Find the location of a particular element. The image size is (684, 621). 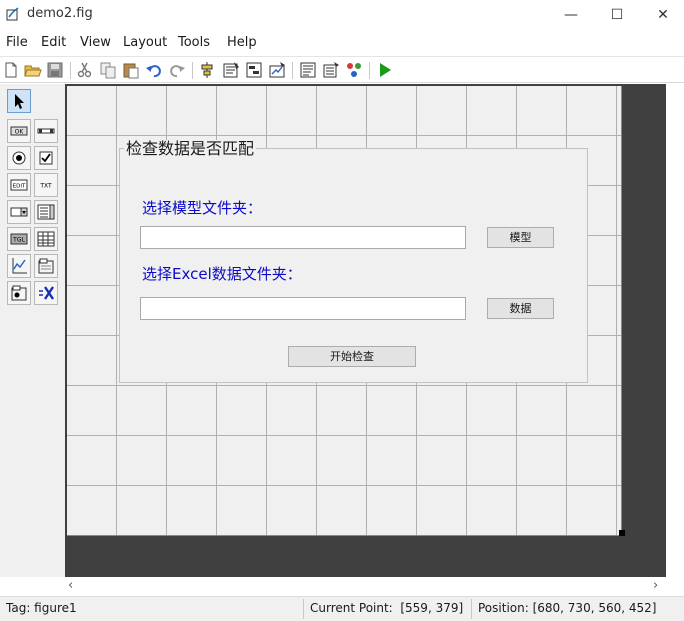

checkbox-icon is located at coordinates (46, 158).